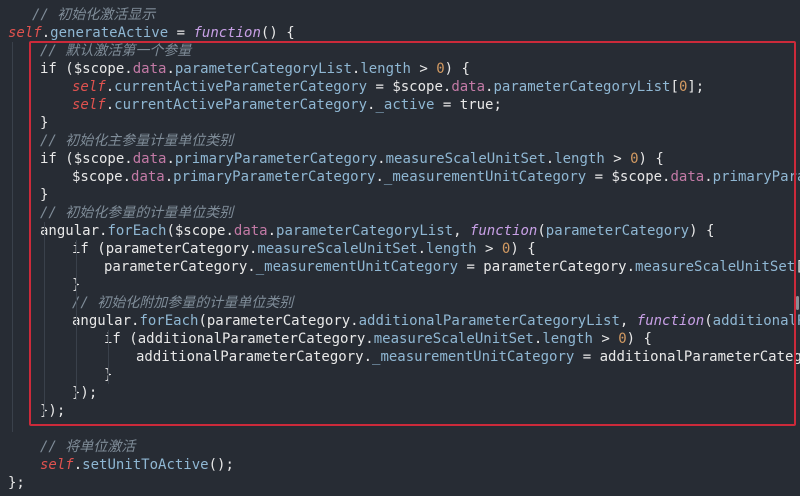 This screenshot has height=496, width=800. Describe the element at coordinates (145, 465) in the screenshot. I see `code-token: setUnitToActive` at that location.